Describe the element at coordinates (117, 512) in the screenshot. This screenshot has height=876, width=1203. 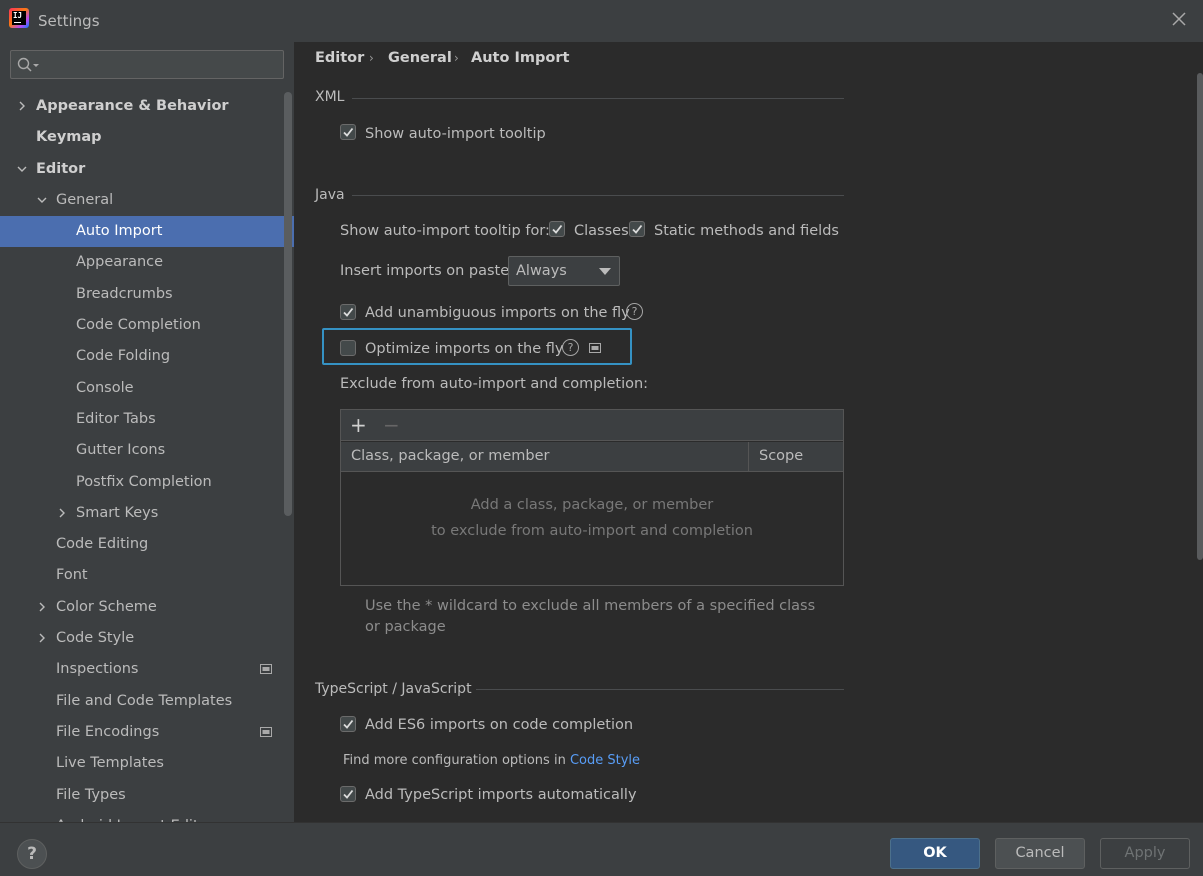
I see `sidebar-item-label: Smart Keys` at that location.